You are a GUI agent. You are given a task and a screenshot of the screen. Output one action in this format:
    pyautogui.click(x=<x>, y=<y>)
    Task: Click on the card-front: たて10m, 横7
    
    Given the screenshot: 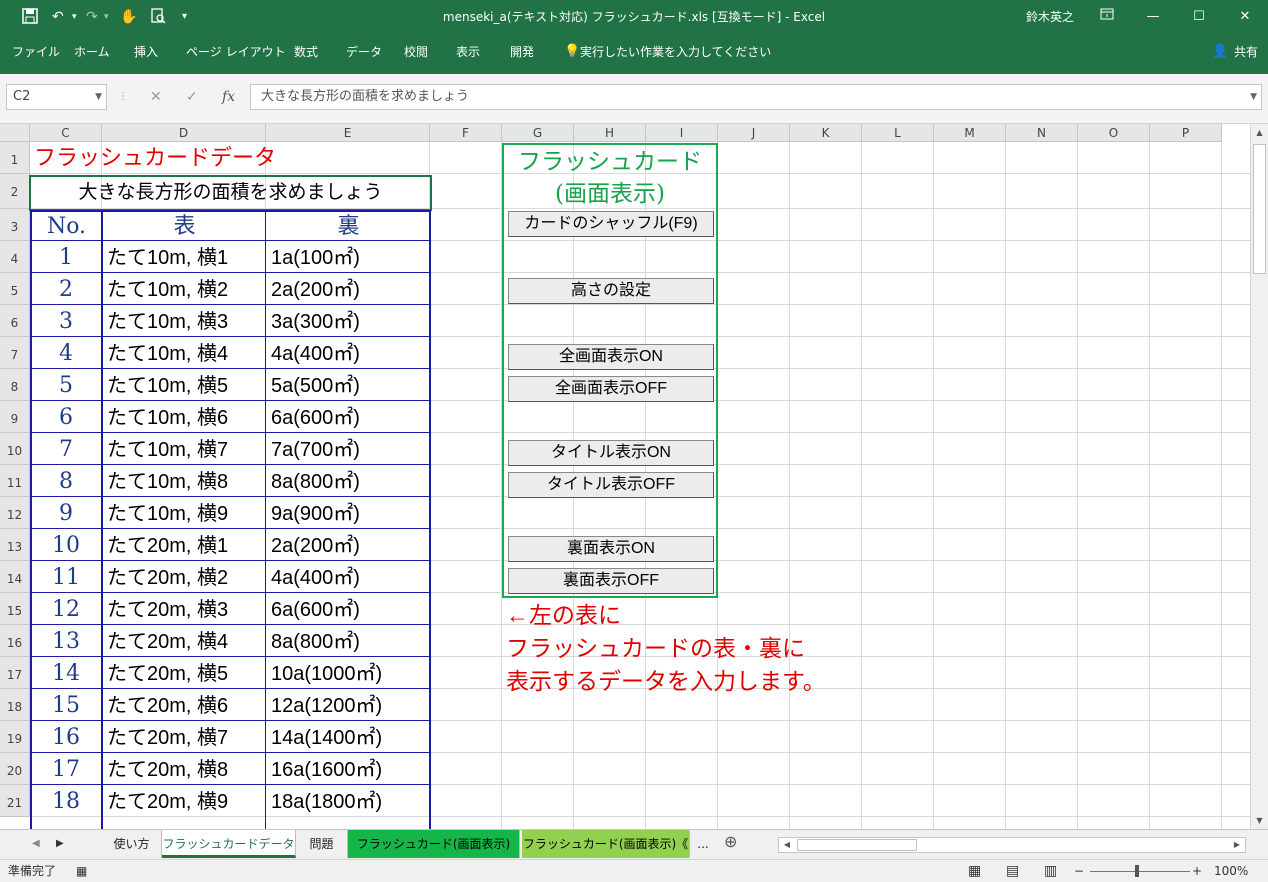 What is the action you would take?
    pyautogui.click(x=184, y=449)
    